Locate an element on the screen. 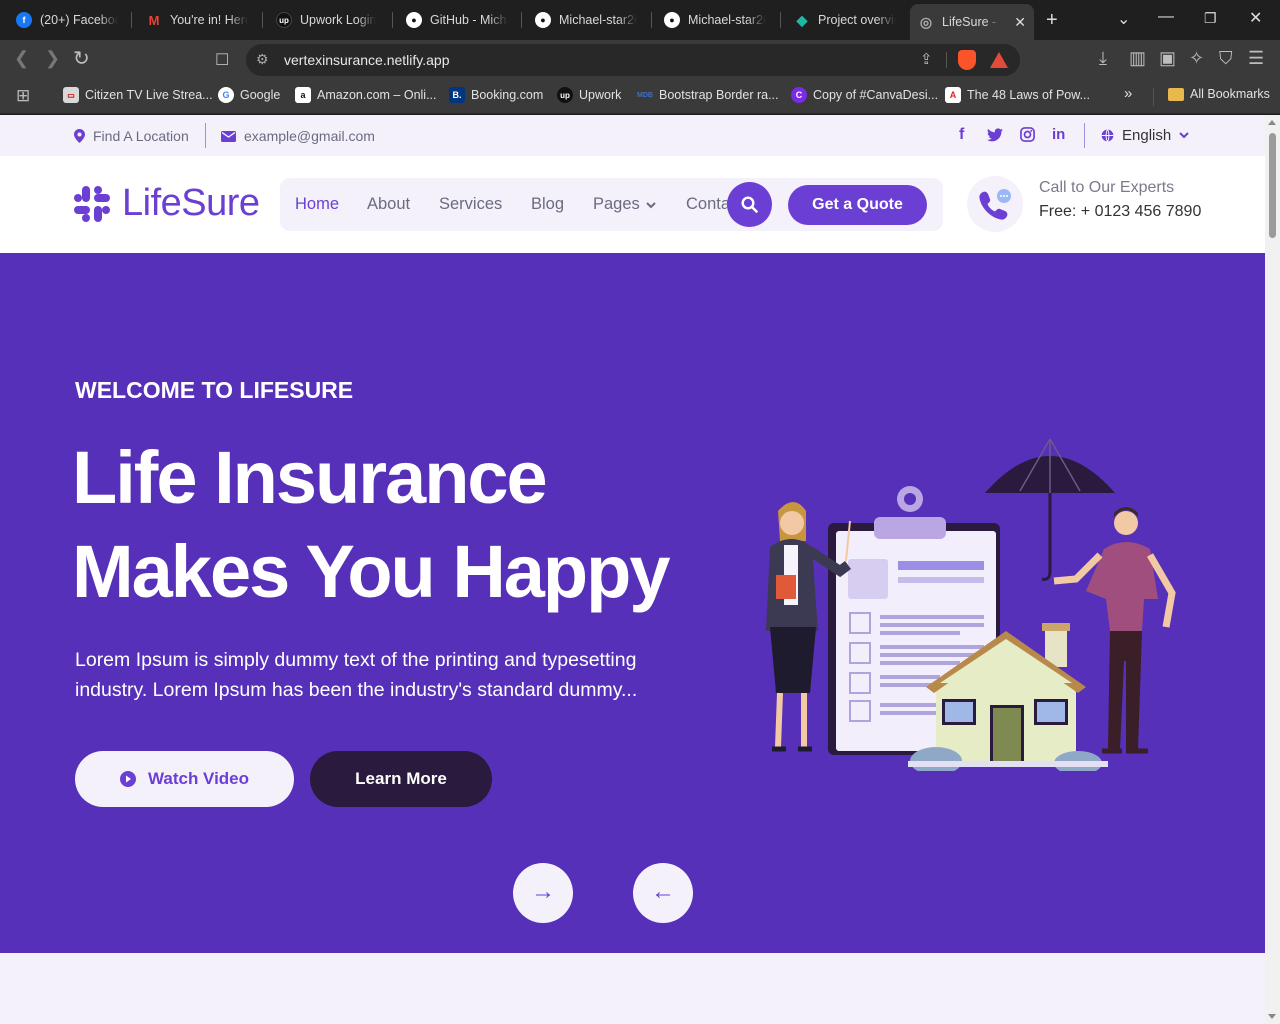 This screenshot has height=1024, width=1280. facebook-icon: f is located at coordinates (961, 135).